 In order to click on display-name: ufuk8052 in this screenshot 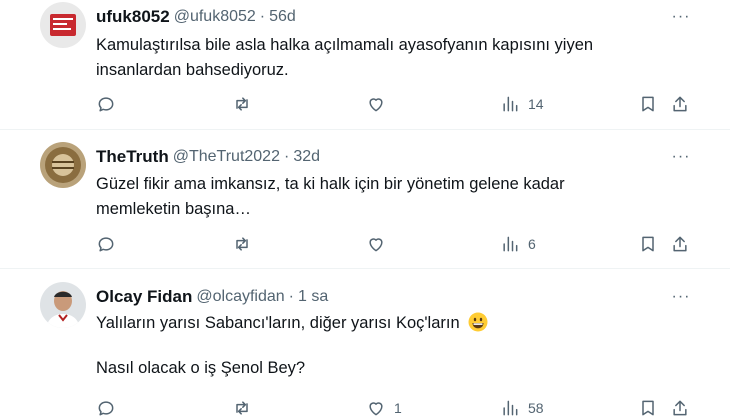, I will do `click(133, 17)`.